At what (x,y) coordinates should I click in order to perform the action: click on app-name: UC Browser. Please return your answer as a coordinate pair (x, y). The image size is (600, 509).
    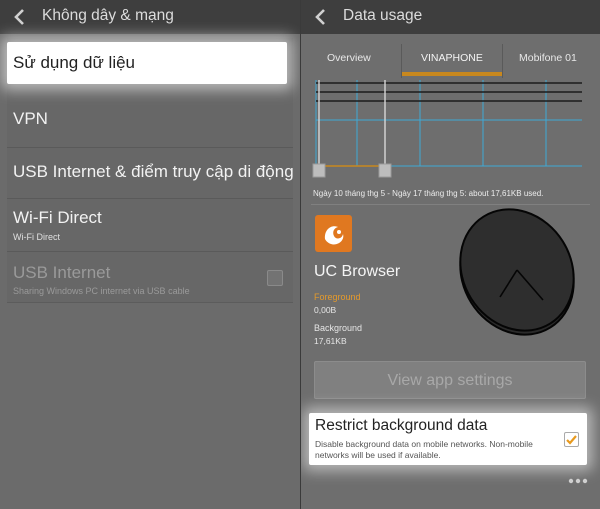
    Looking at the image, I should click on (357, 271).